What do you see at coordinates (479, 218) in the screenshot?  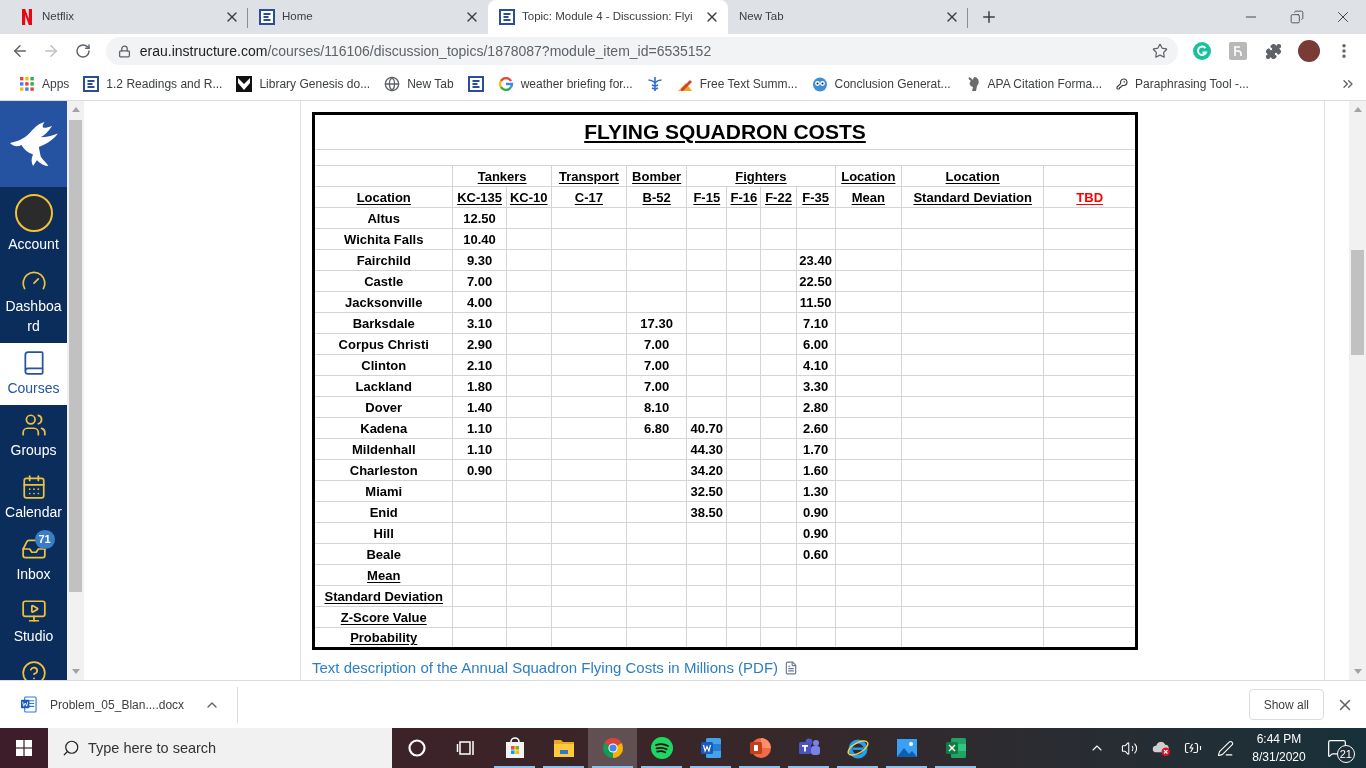 I see `table-cell: 12.50` at bounding box center [479, 218].